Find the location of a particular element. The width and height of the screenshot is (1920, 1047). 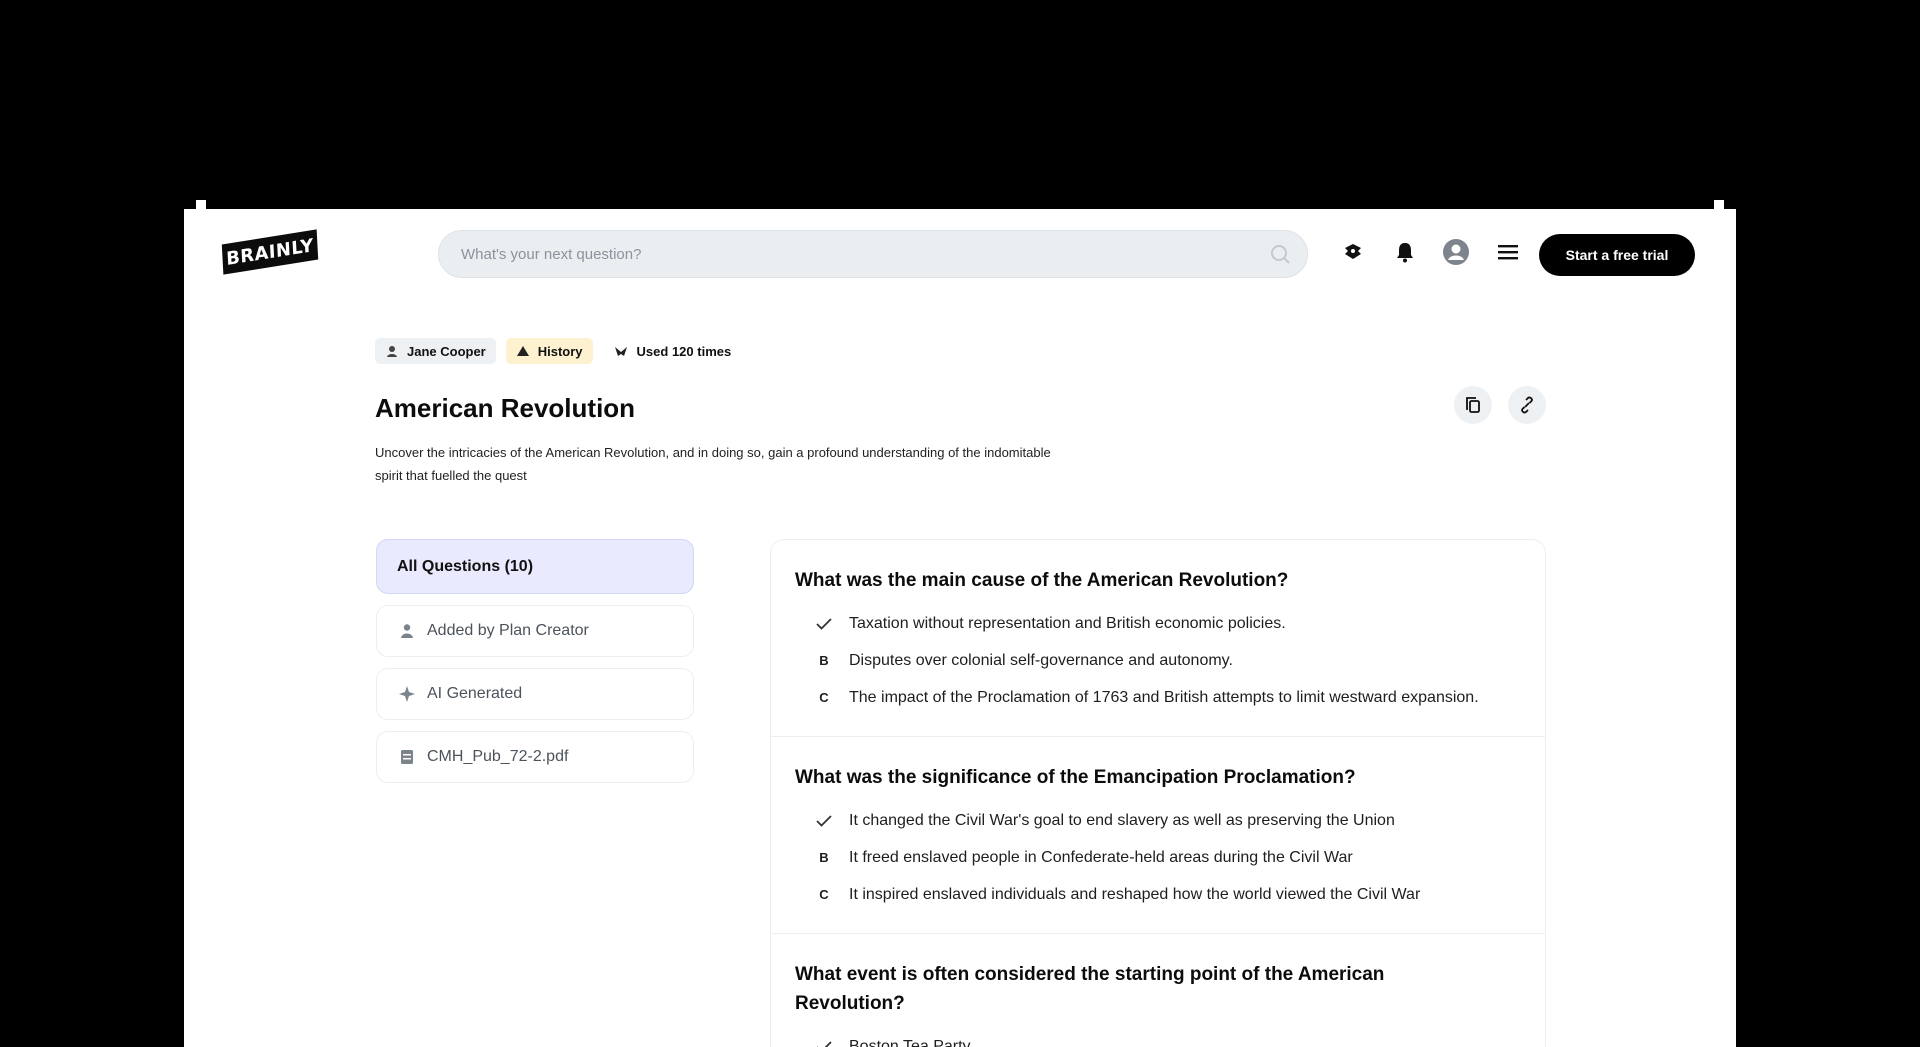

link-icon is located at coordinates (1527, 405).